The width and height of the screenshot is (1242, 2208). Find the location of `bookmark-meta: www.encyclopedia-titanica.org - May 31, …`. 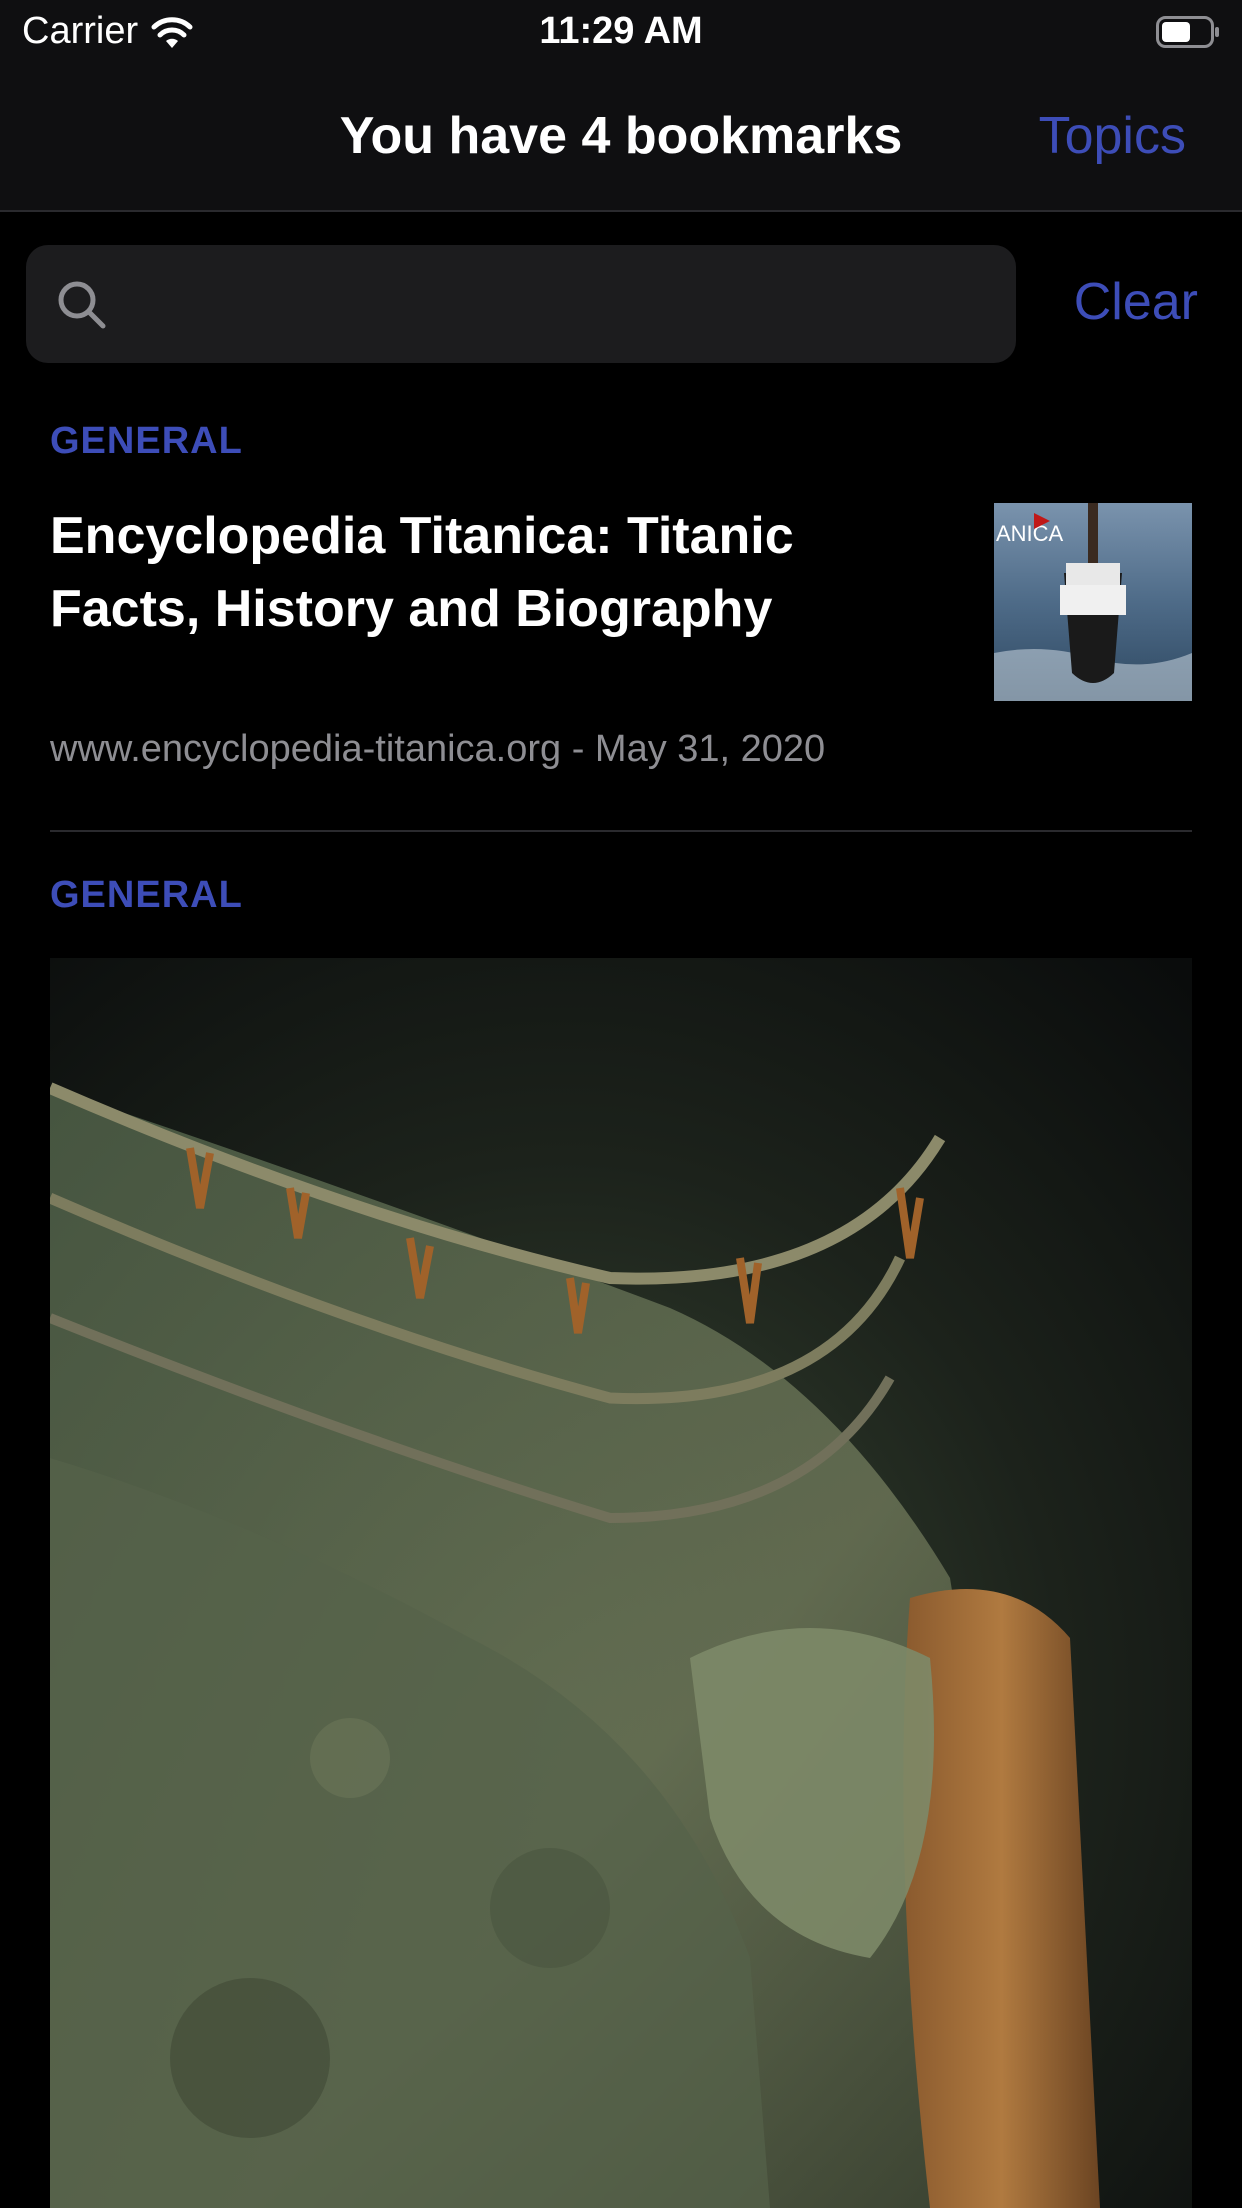

bookmark-meta: www.encyclopedia-titanica.org - May 31, … is located at coordinates (438, 749).